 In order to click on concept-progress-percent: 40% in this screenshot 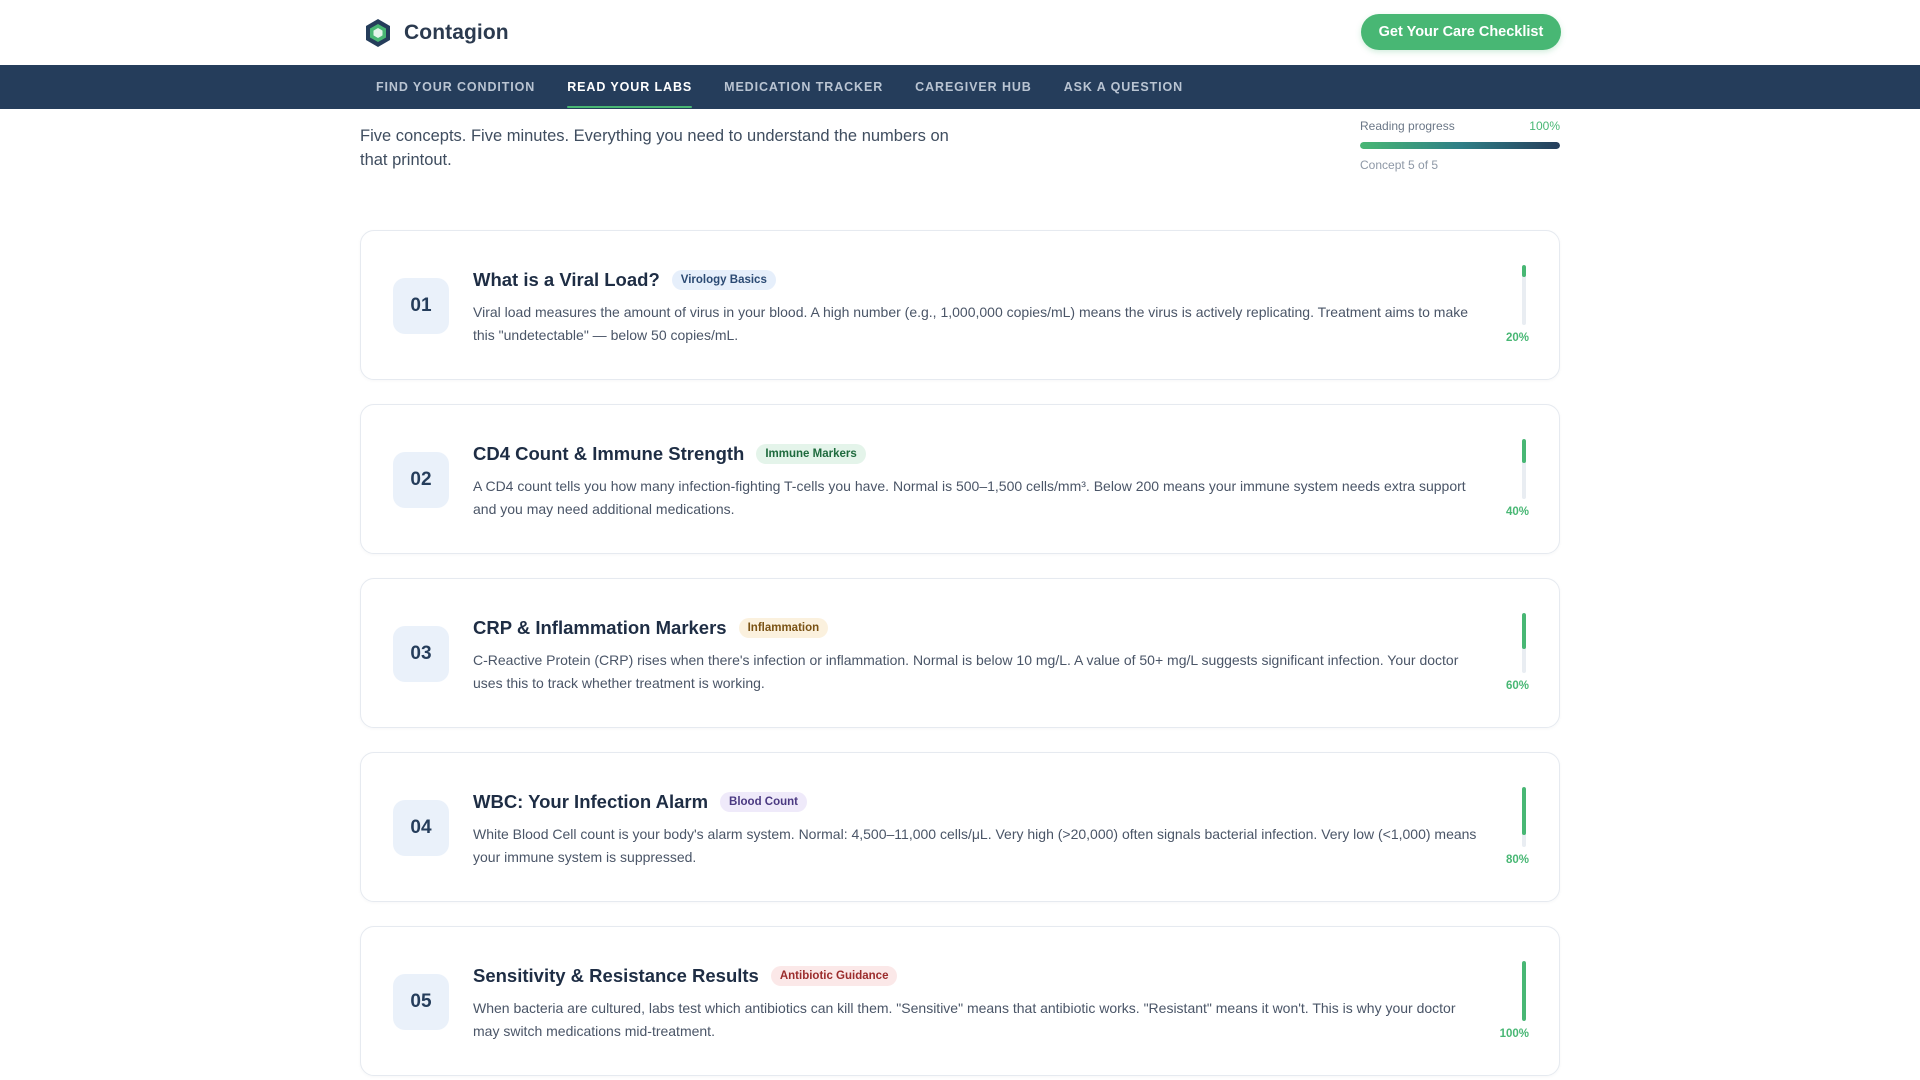, I will do `click(1517, 512)`.